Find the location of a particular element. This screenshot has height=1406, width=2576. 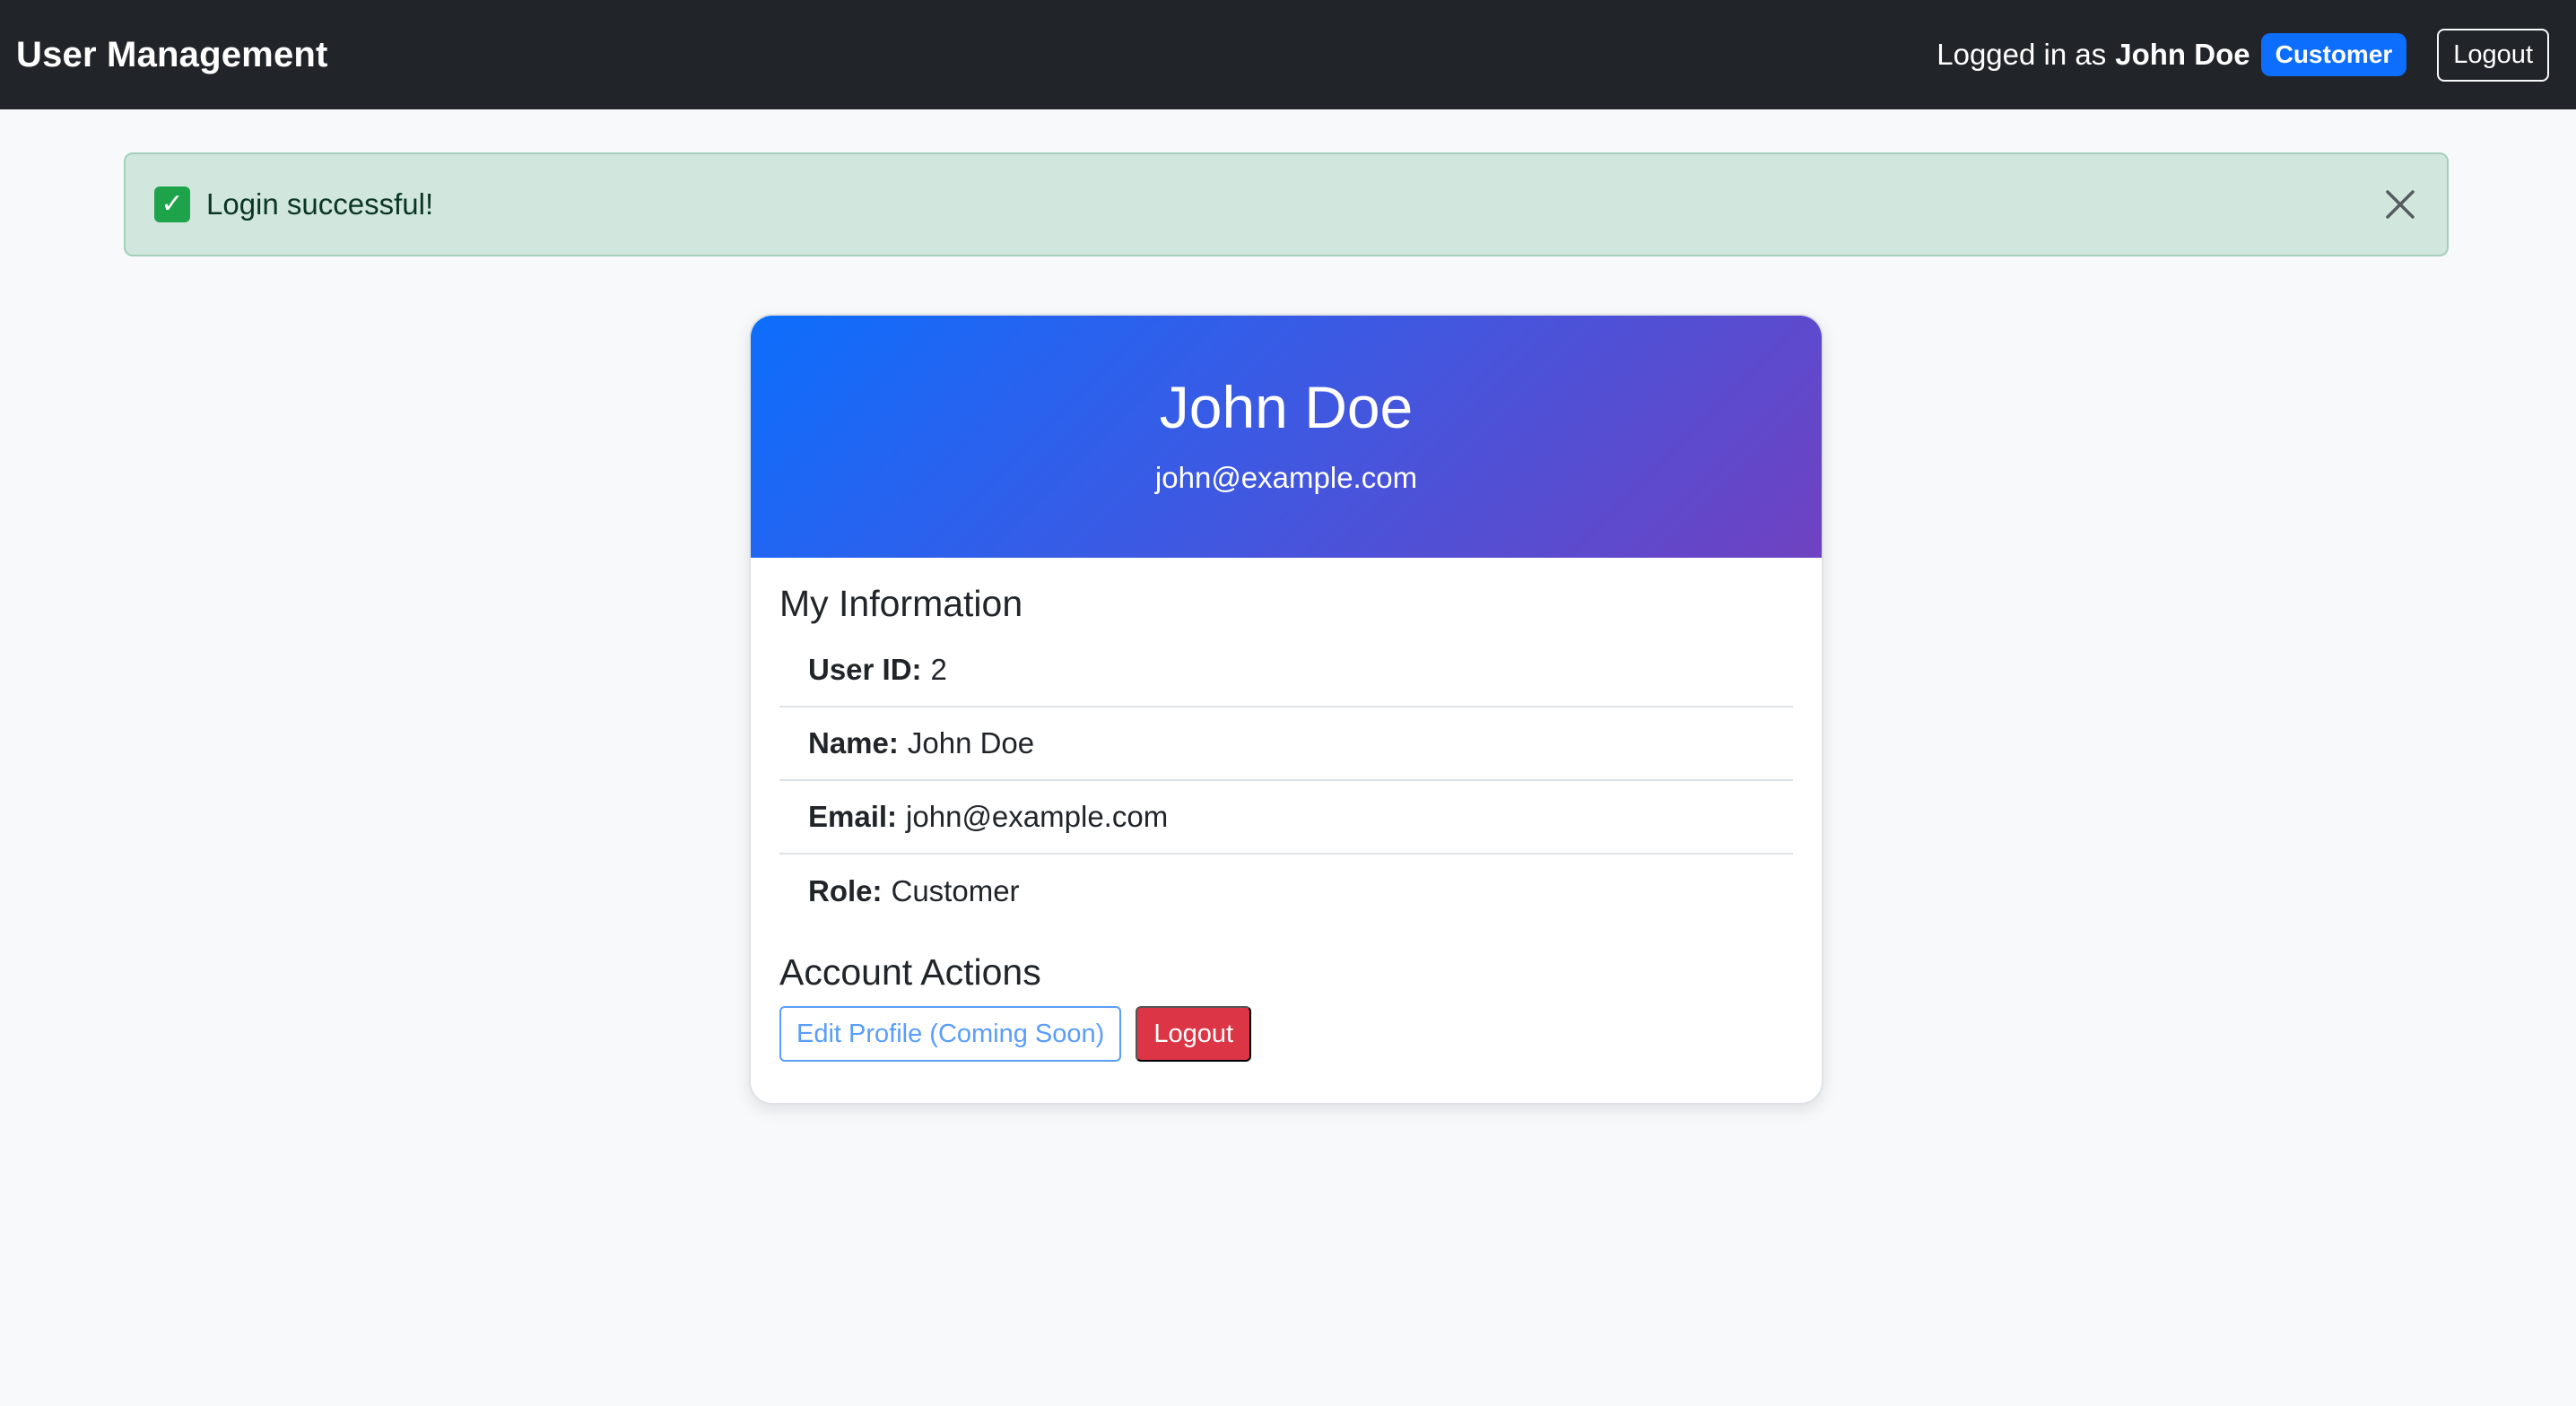

app-brand: User Management is located at coordinates (172, 55).